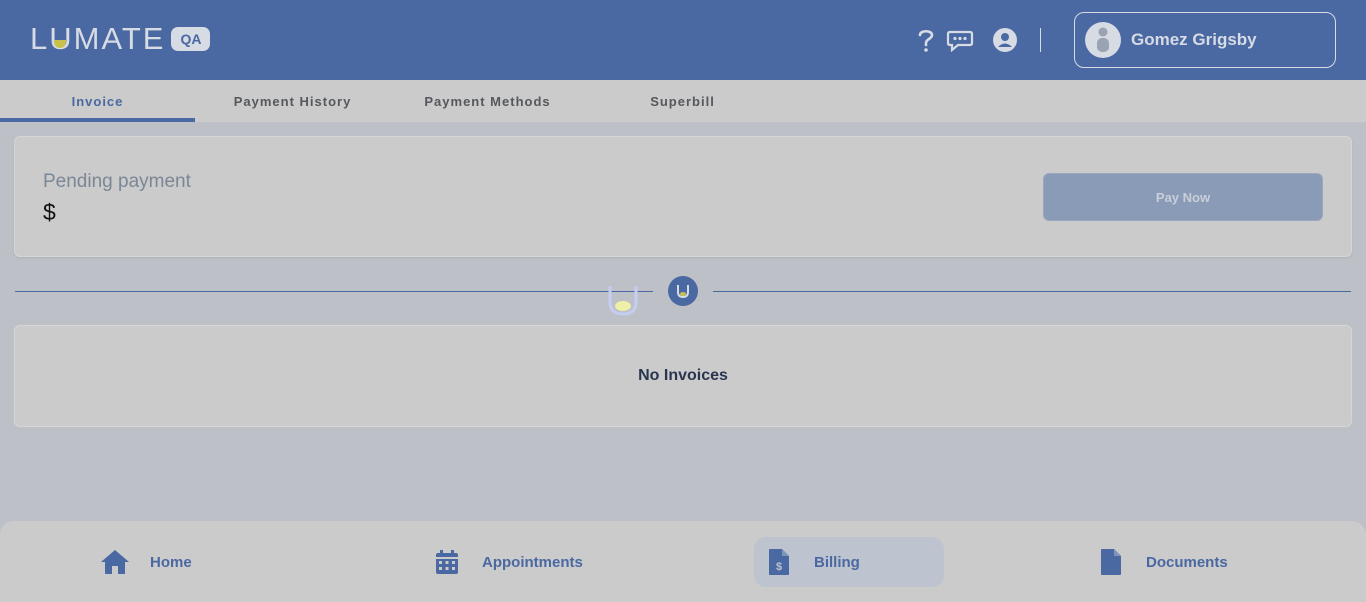 This screenshot has height=602, width=1366. I want to click on divider-right, so click(1032, 291).